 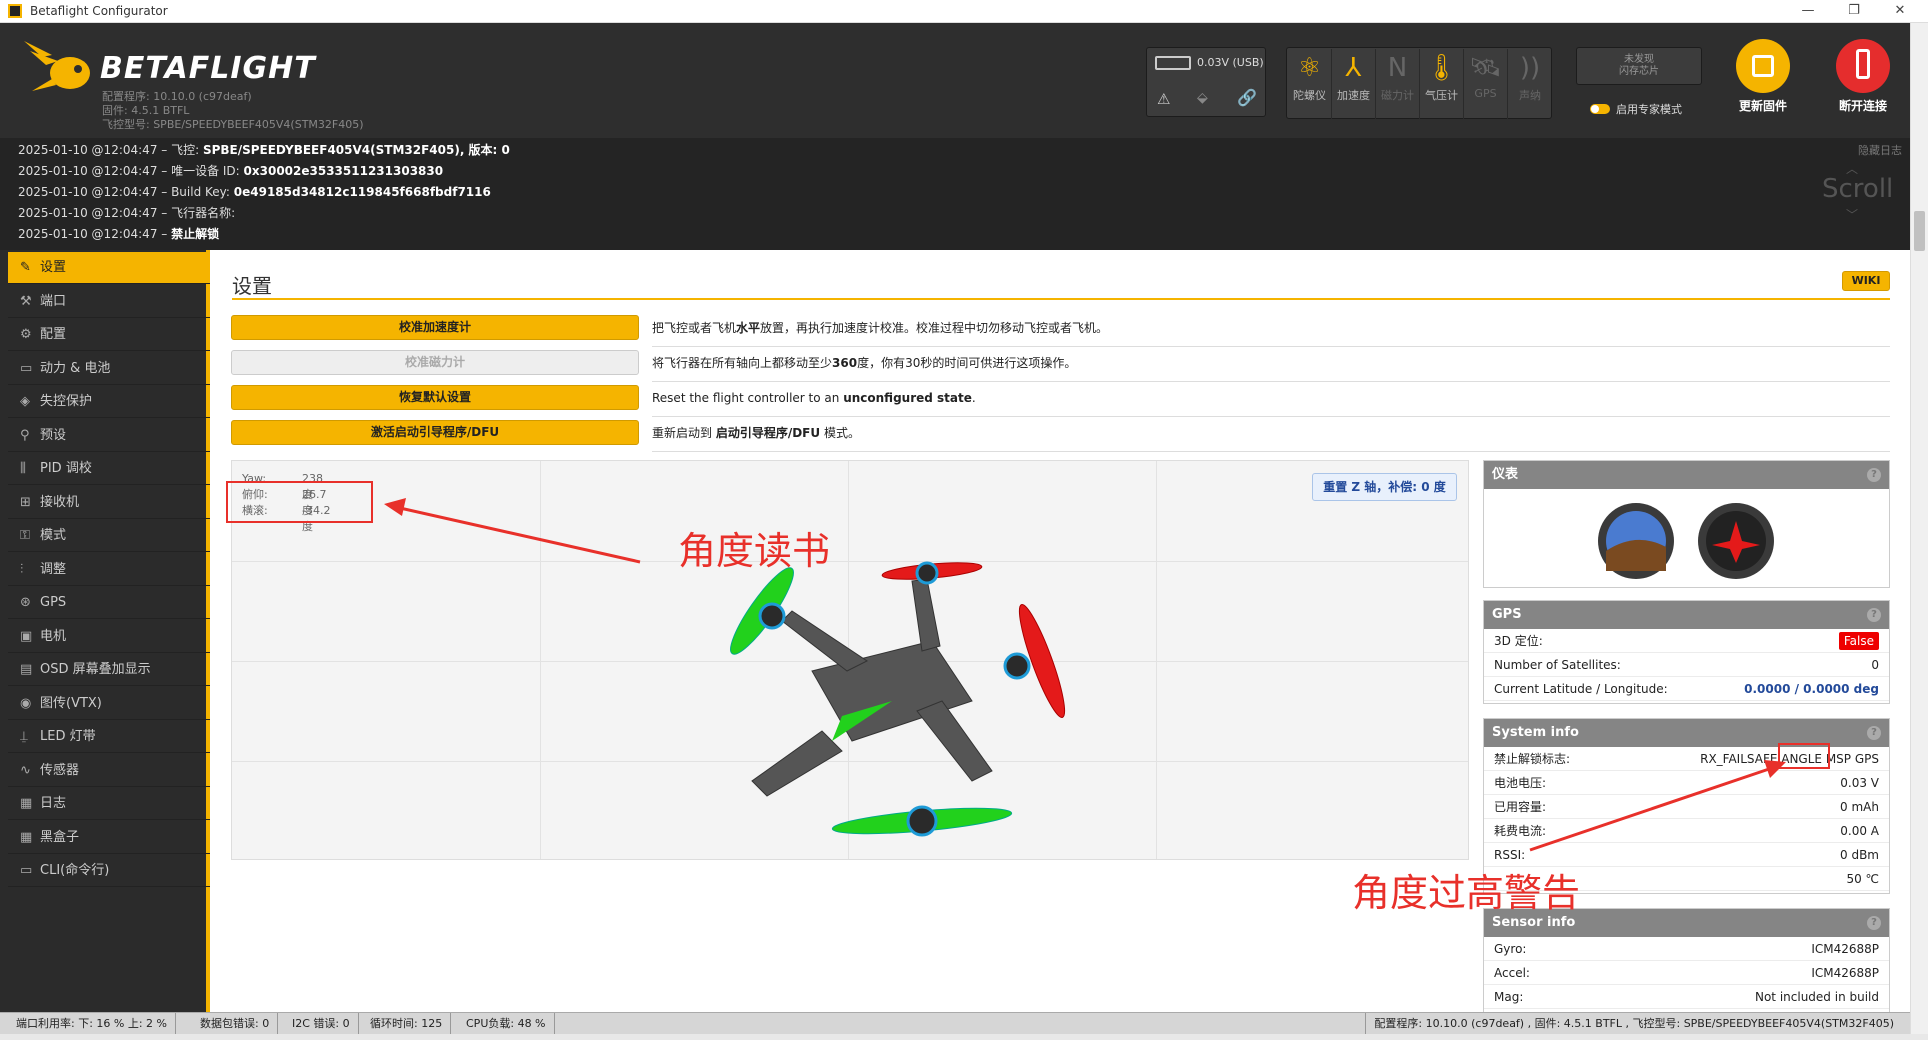 What do you see at coordinates (60, 837) in the screenshot?
I see `sidebar-item-label: 黑盒子` at bounding box center [60, 837].